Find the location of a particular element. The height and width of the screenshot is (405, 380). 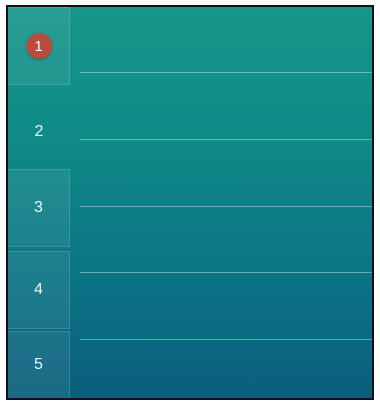

page-tab-2: 2 is located at coordinates (39, 132).